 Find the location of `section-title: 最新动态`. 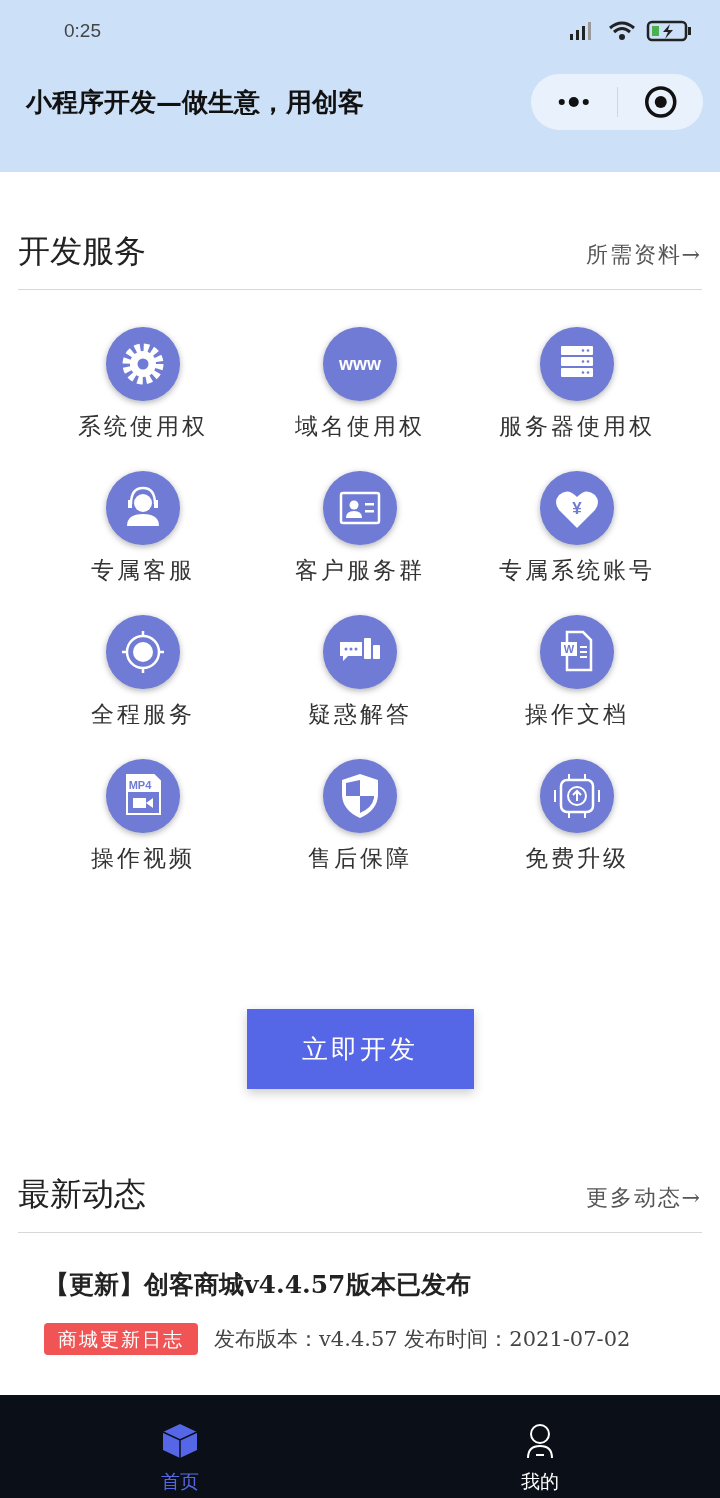

section-title: 最新动态 is located at coordinates (82, 1194).